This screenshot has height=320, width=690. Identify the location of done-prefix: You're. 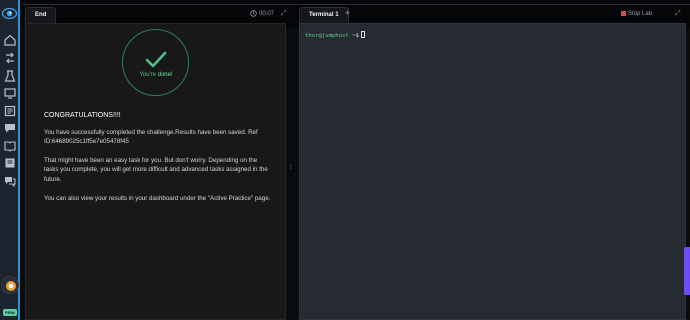
(148, 75).